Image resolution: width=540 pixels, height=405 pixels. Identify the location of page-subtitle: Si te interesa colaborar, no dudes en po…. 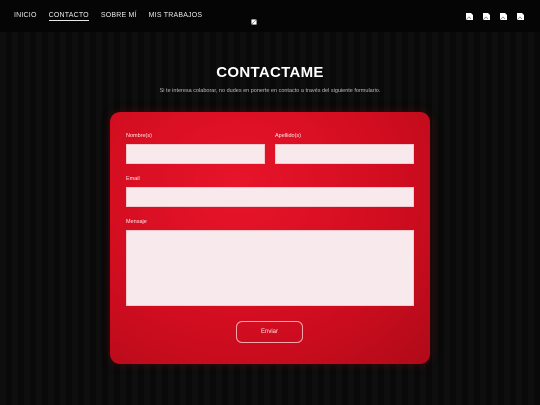
(270, 91).